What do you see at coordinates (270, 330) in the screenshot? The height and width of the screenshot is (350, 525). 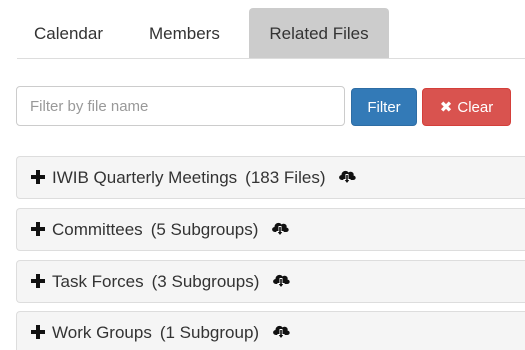 I see `group-panel-work-groups: Work Groups (1 Subgroup)` at bounding box center [270, 330].